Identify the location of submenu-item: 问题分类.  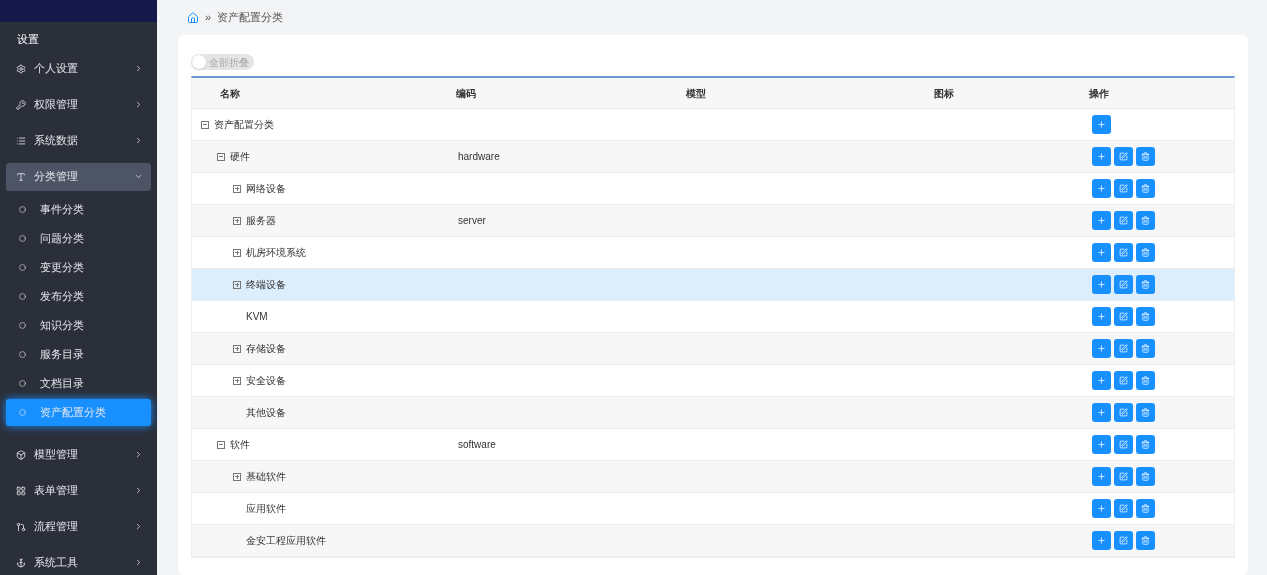
(78, 238).